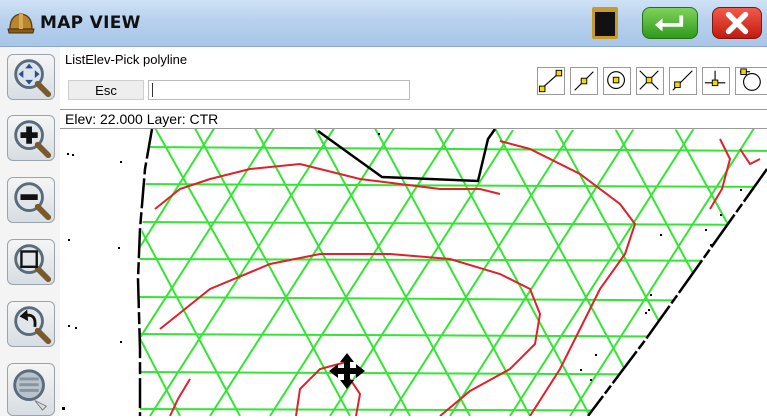  I want to click on snap-nearest-button, so click(683, 81).